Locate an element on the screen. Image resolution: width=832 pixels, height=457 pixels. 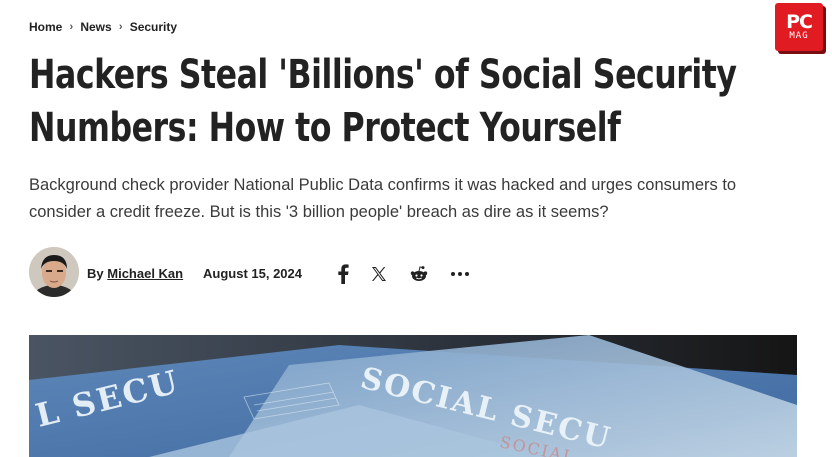
publish-date: August 15, 2024 is located at coordinates (252, 273).